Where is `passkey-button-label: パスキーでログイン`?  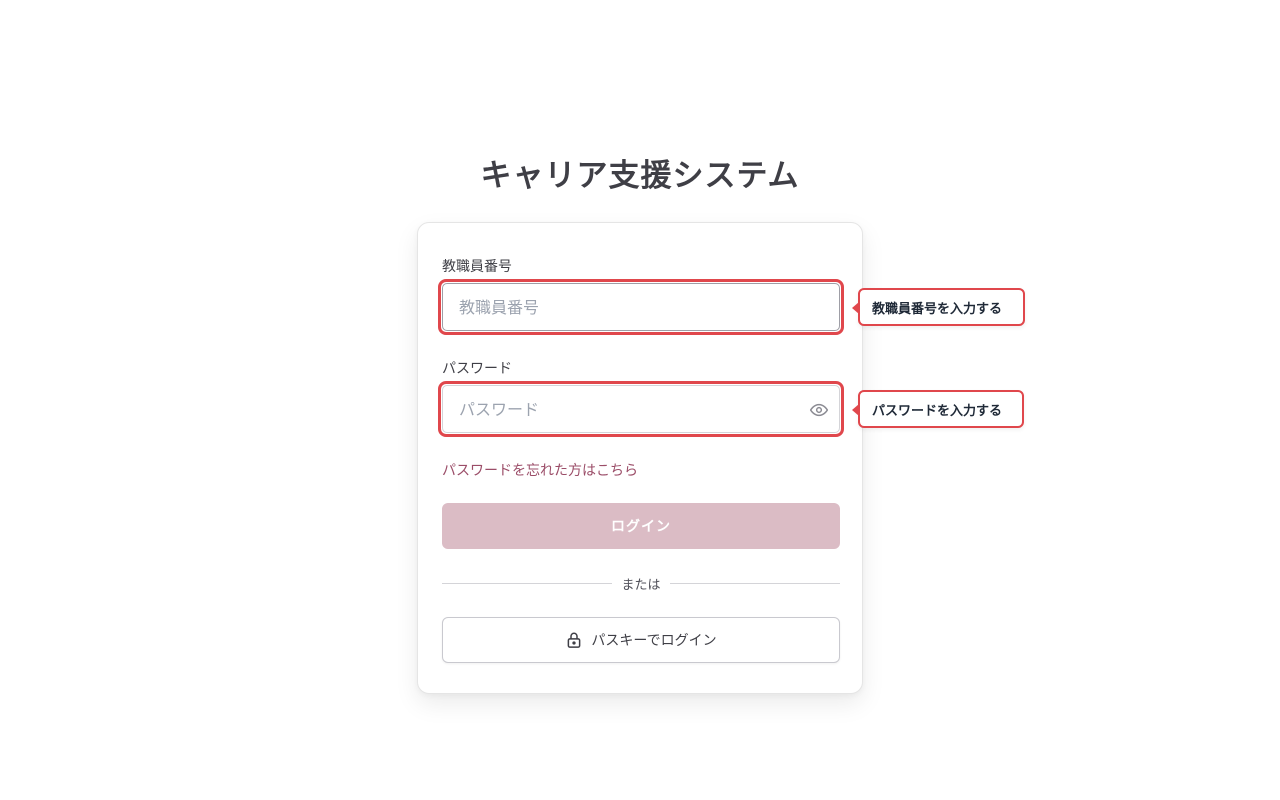
passkey-button-label: パスキーでログイン is located at coordinates (654, 641).